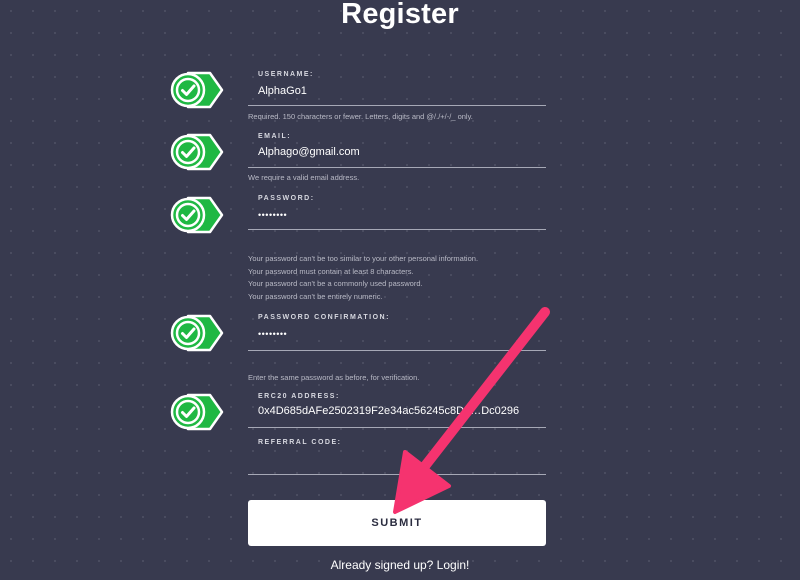  Describe the element at coordinates (397, 148) in the screenshot. I see `email-field: EMAIL: Alphago@gmail.com` at that location.